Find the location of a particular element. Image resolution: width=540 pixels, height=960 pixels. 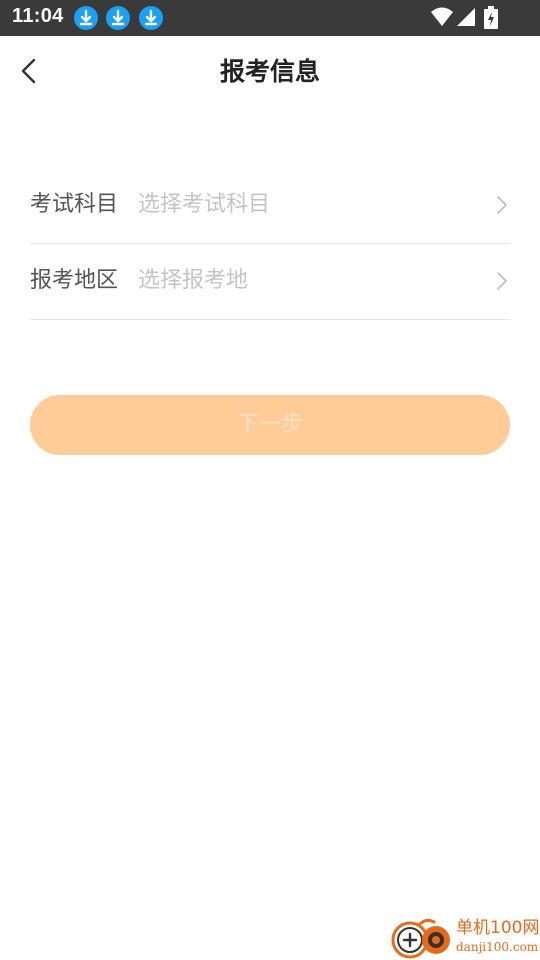

watermark-logo-icon is located at coordinates (420, 938).